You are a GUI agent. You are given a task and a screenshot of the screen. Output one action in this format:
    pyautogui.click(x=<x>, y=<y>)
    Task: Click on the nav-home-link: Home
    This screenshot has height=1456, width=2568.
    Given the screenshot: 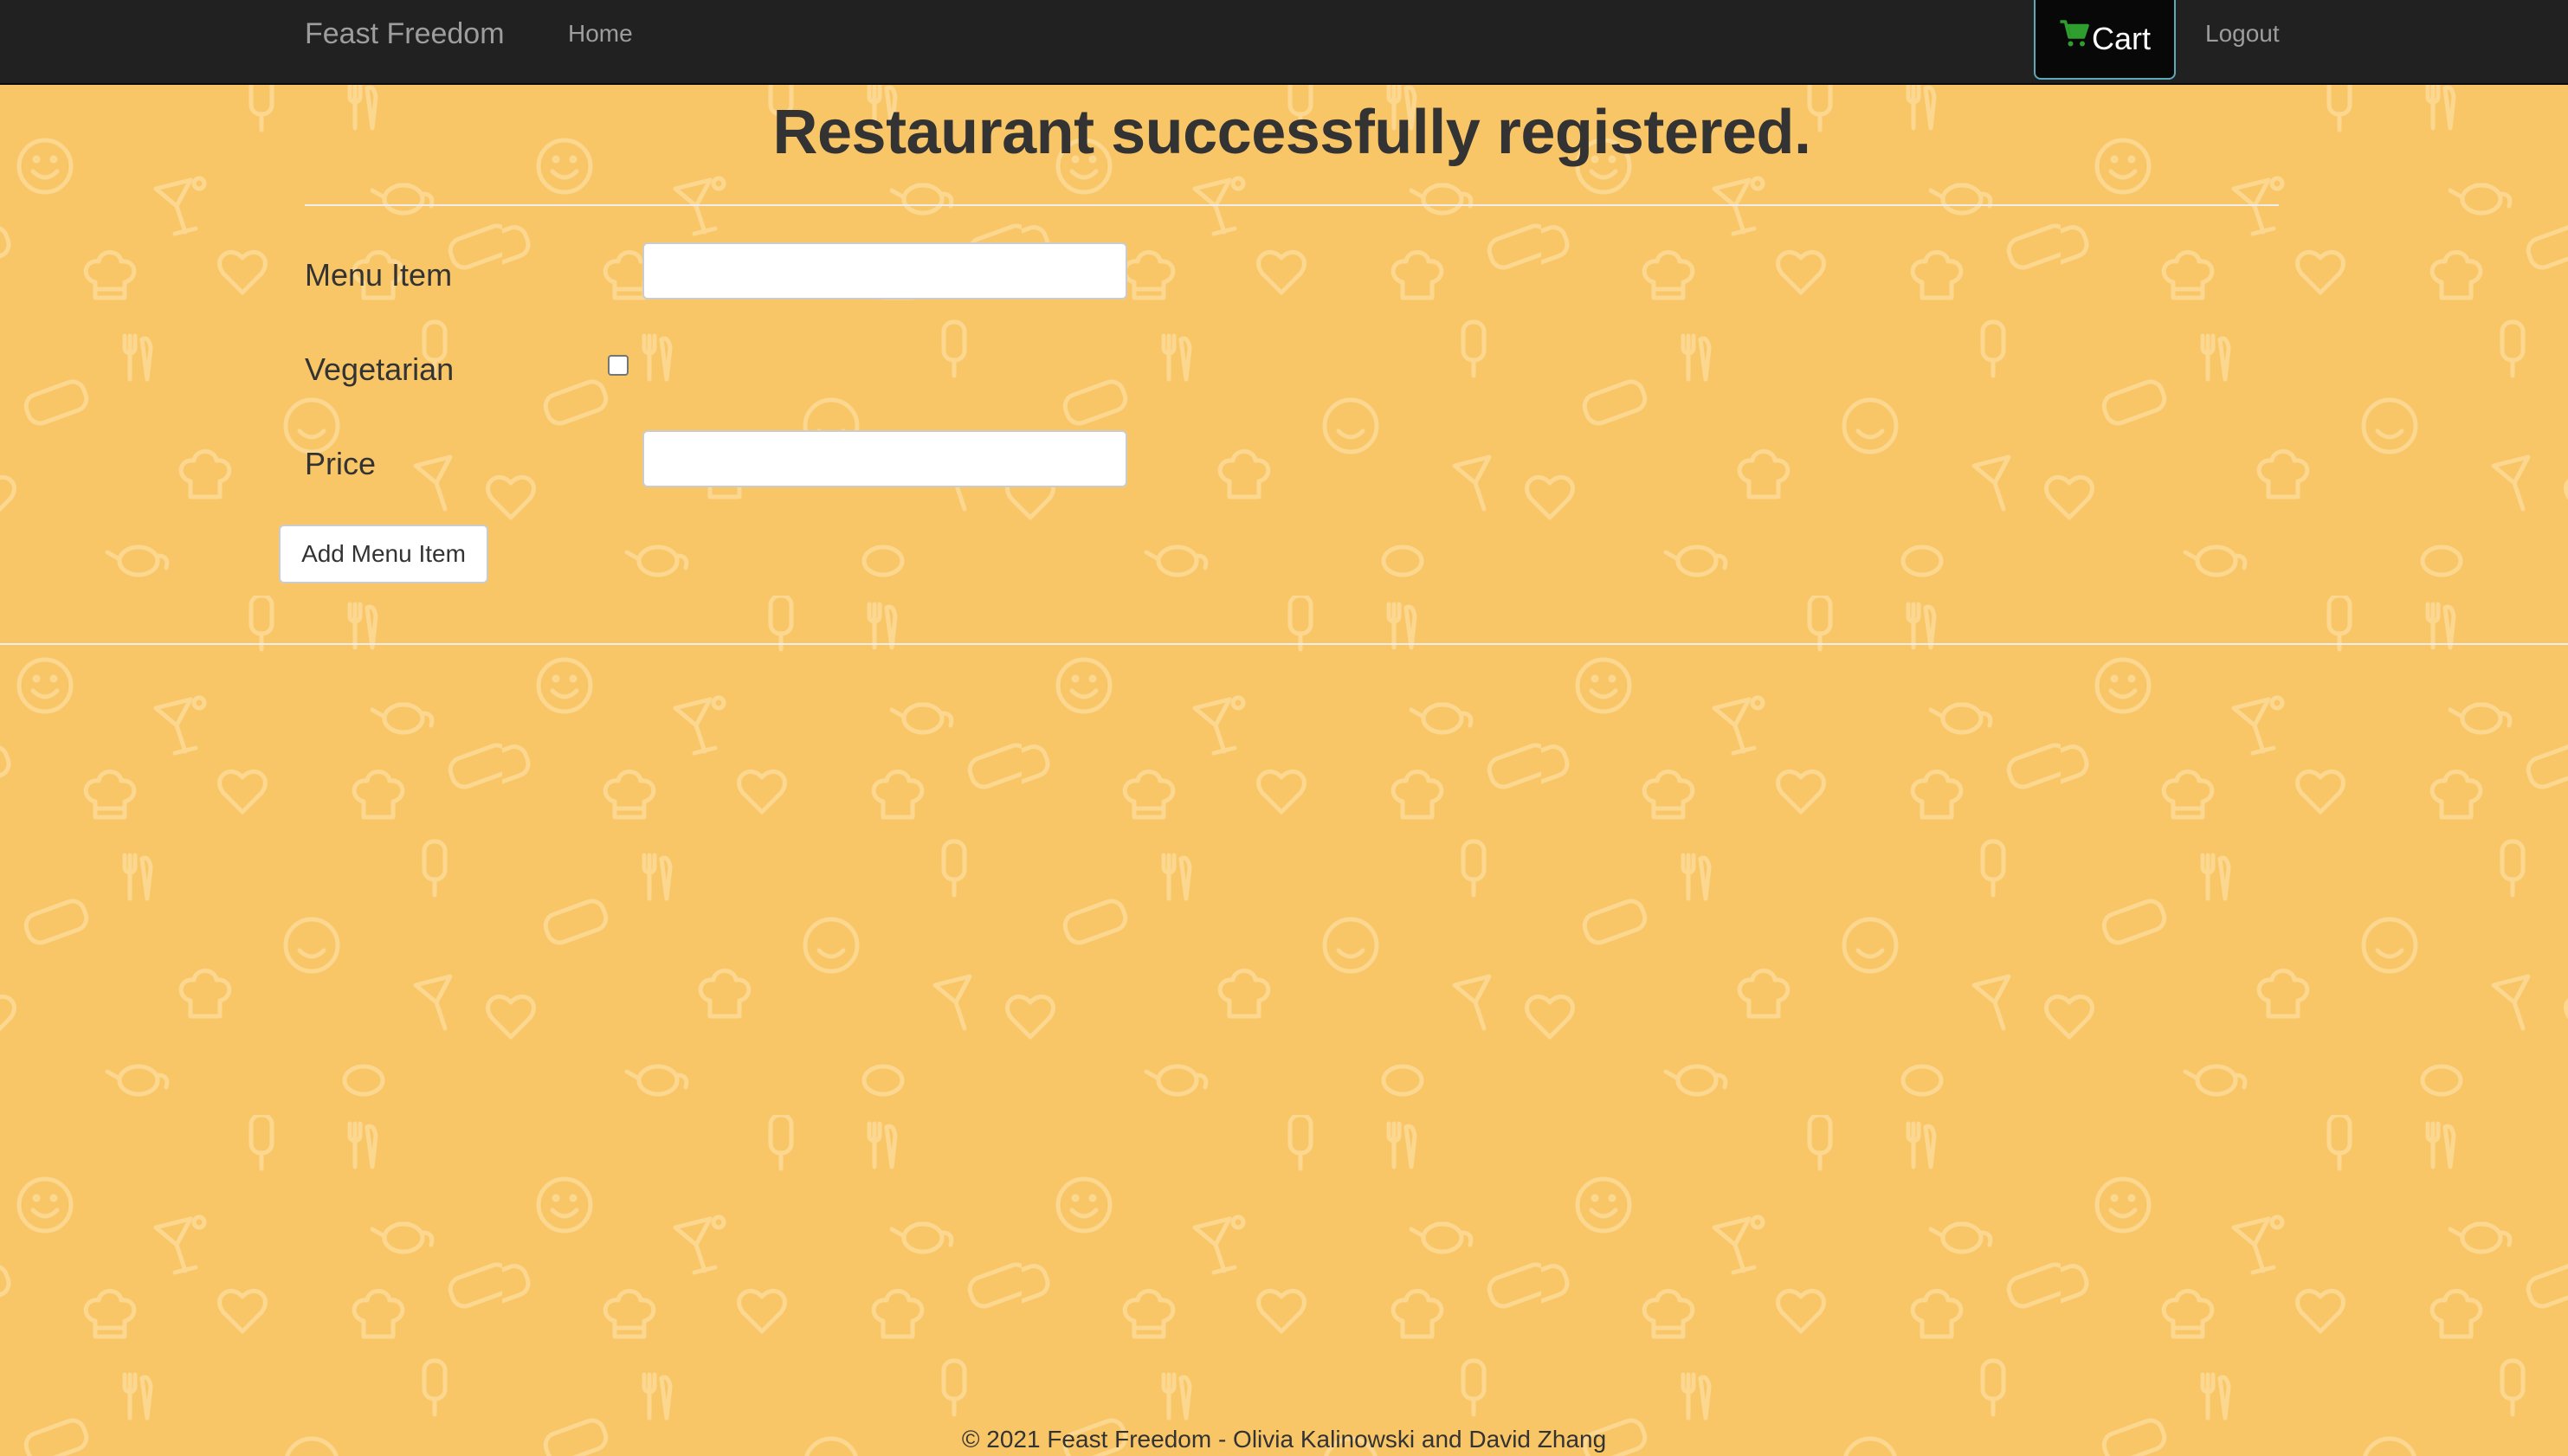 What is the action you would take?
    pyautogui.click(x=601, y=33)
    